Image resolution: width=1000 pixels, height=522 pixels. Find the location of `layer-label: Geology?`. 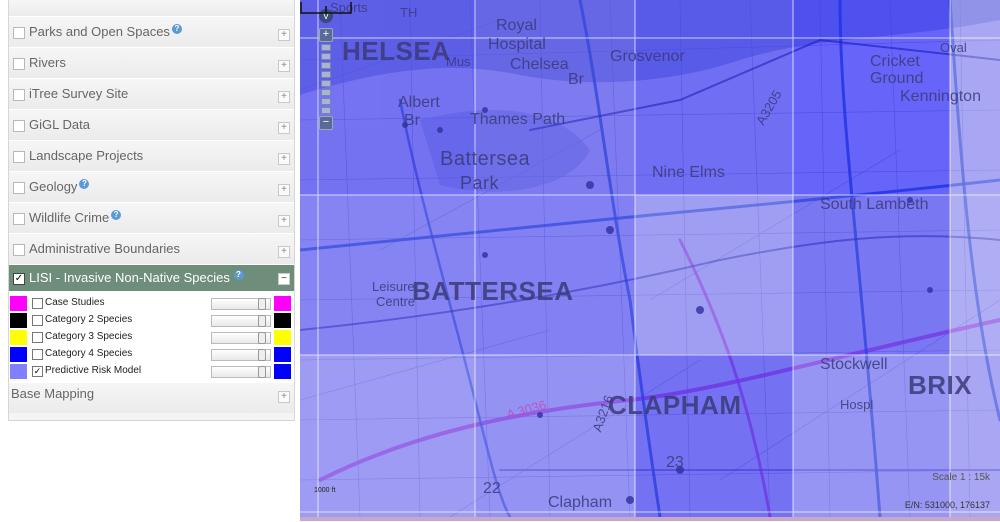

layer-label: Geology? is located at coordinates (59, 186).